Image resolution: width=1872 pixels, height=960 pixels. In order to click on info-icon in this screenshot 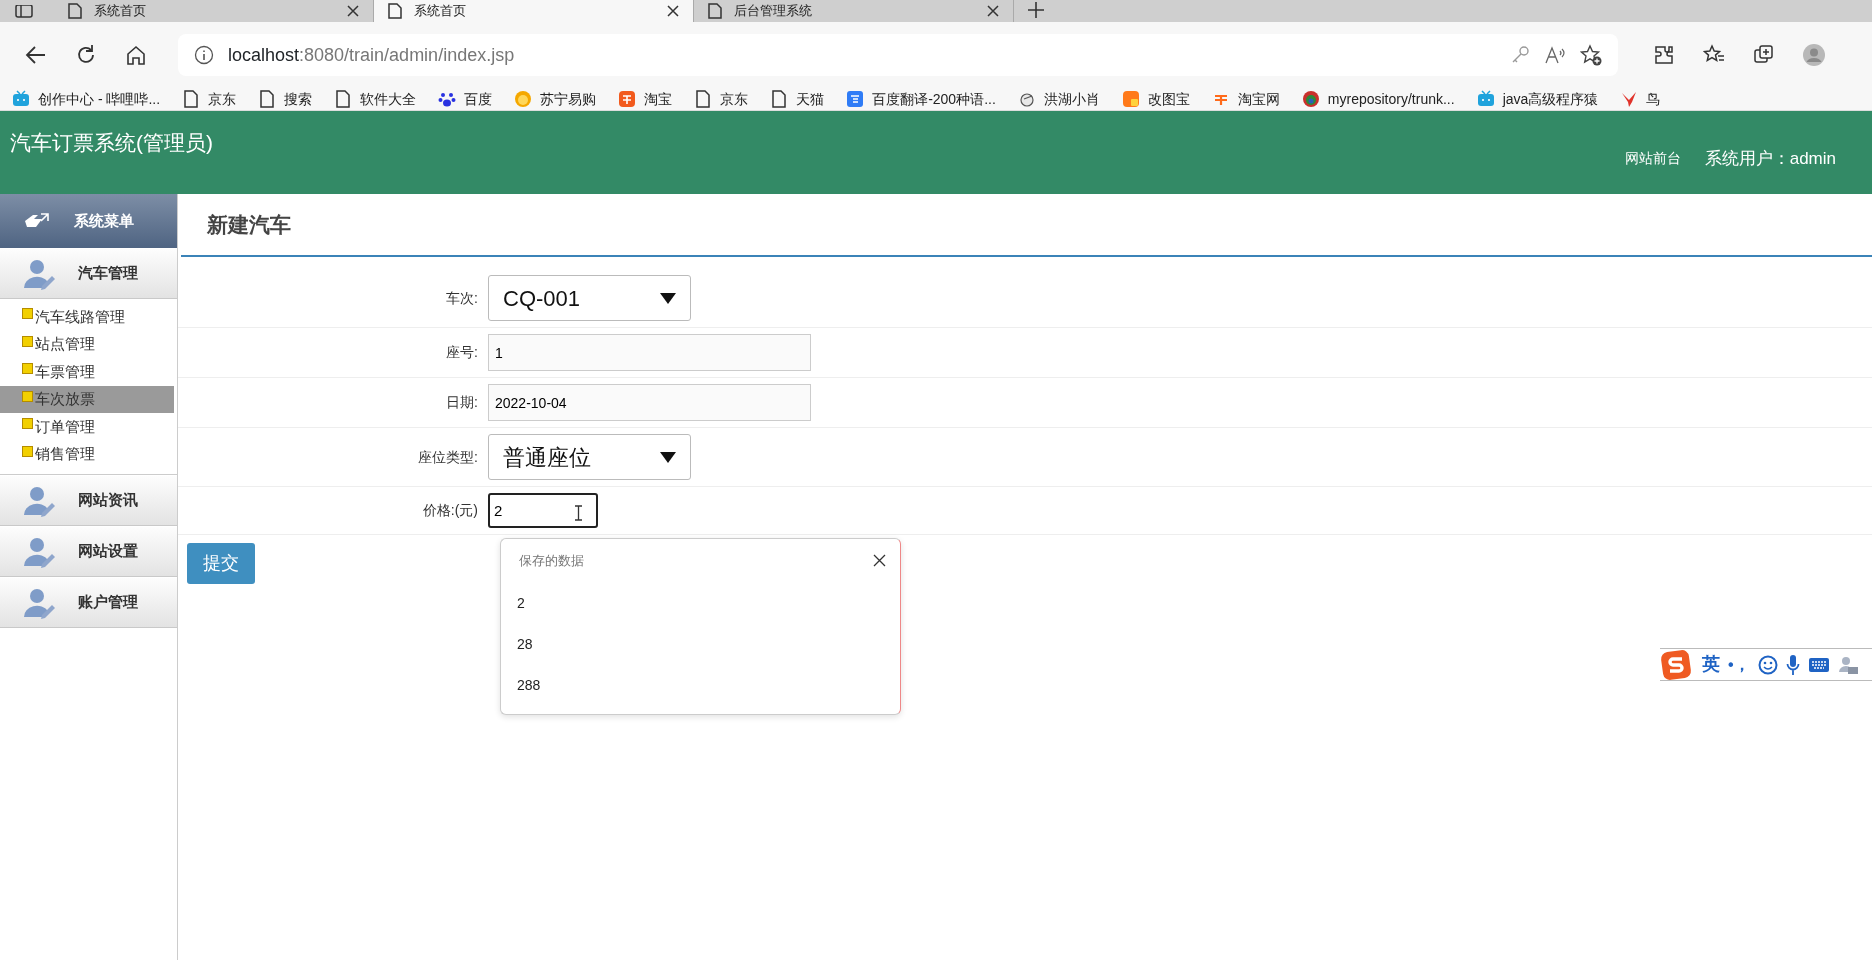, I will do `click(204, 55)`.